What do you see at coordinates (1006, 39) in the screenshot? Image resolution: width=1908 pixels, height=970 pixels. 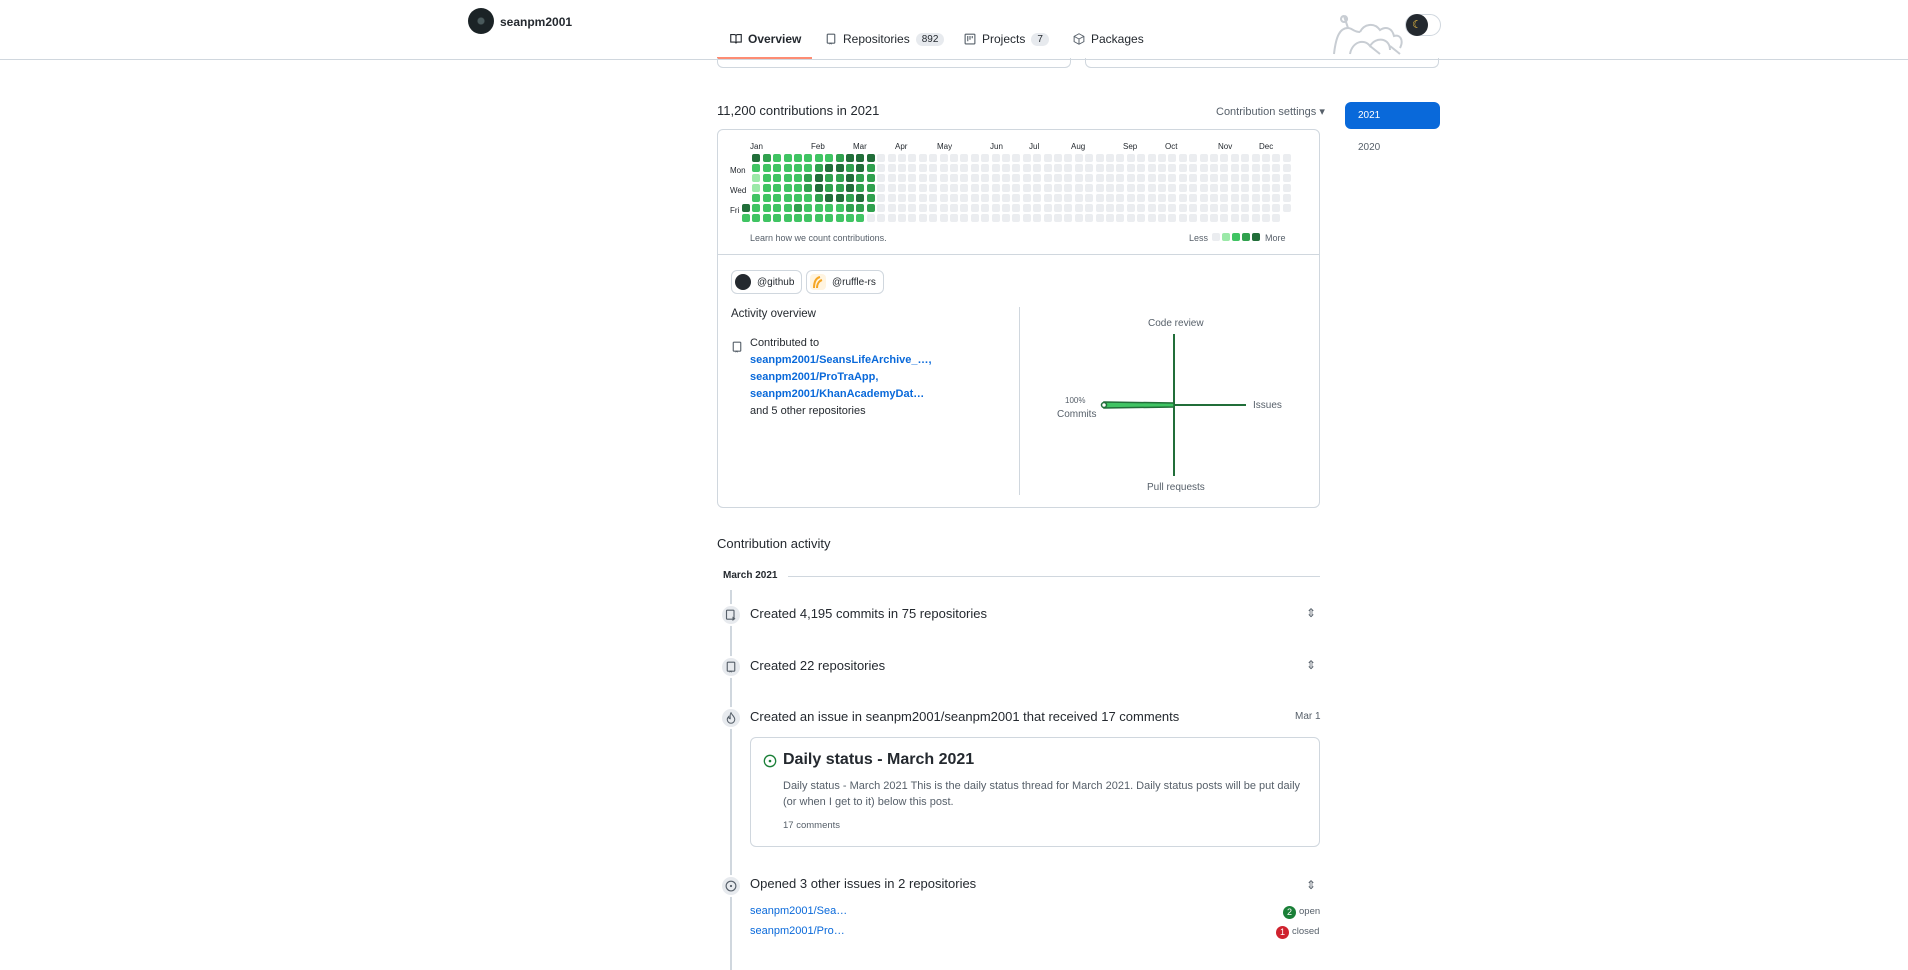 I see `tab-projects: Projects 7` at bounding box center [1006, 39].